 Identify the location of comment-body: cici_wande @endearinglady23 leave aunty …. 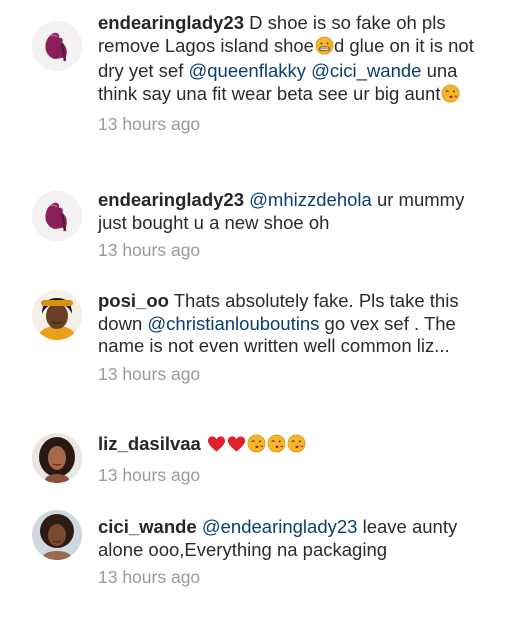
(295, 552).